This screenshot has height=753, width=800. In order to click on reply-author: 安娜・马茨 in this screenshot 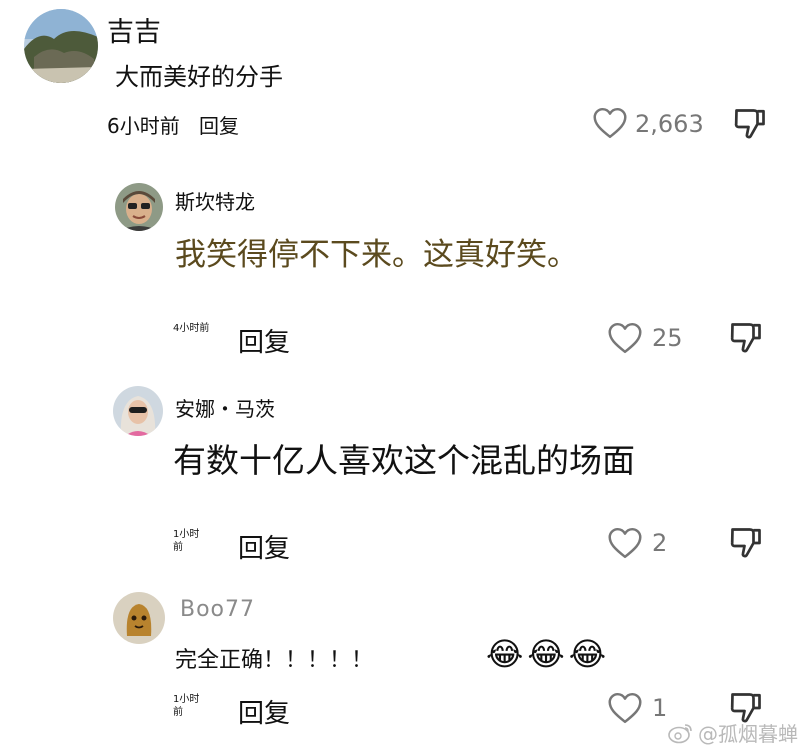, I will do `click(225, 407)`.